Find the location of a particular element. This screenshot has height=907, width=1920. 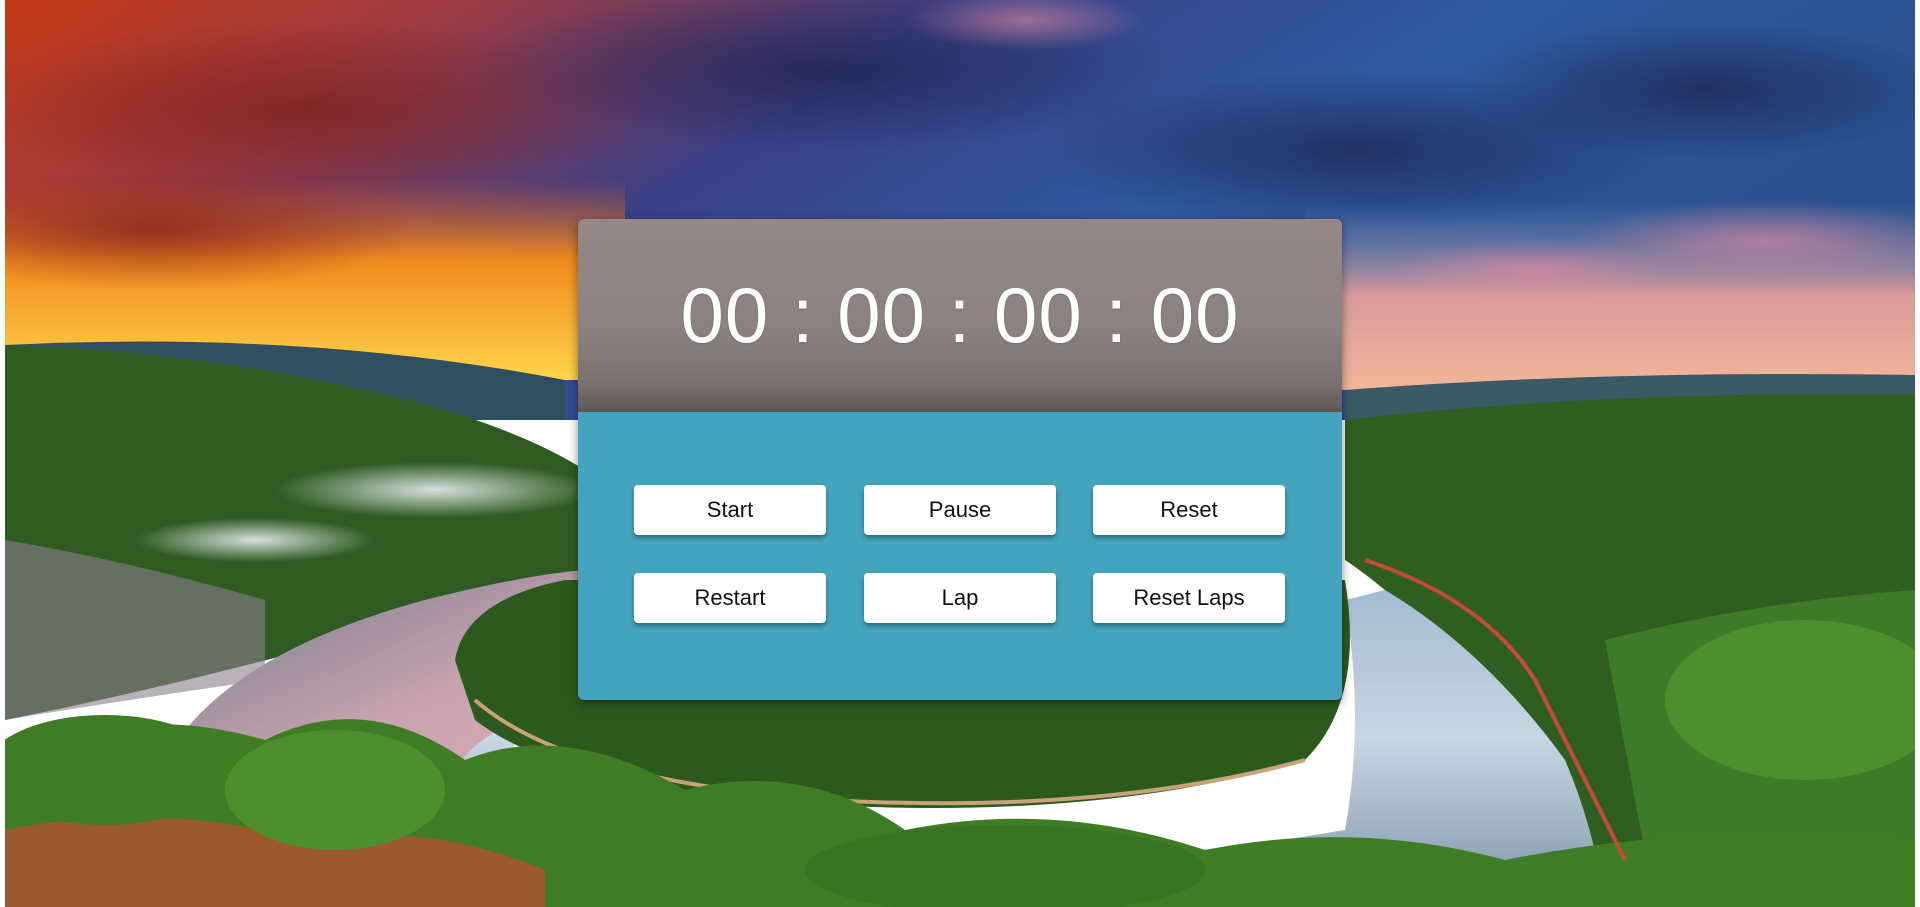

lap-button: Lap is located at coordinates (960, 598).